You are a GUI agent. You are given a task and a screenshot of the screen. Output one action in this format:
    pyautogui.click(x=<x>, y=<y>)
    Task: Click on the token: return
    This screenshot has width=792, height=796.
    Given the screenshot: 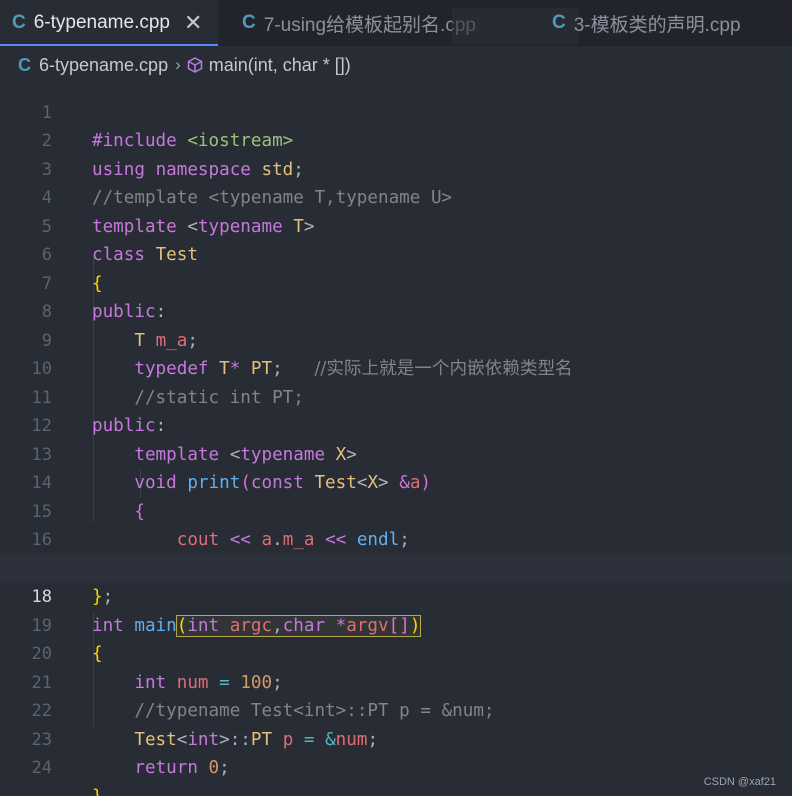 What is the action you would take?
    pyautogui.click(x=166, y=768)
    